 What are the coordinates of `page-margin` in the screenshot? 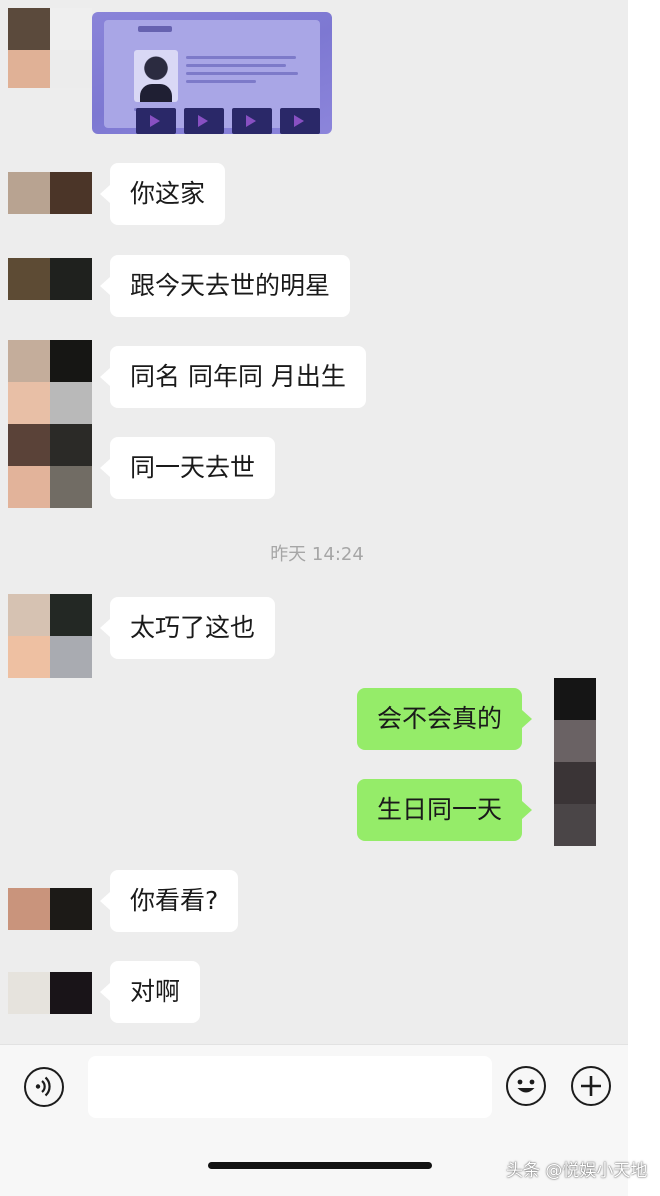 It's located at (644, 597).